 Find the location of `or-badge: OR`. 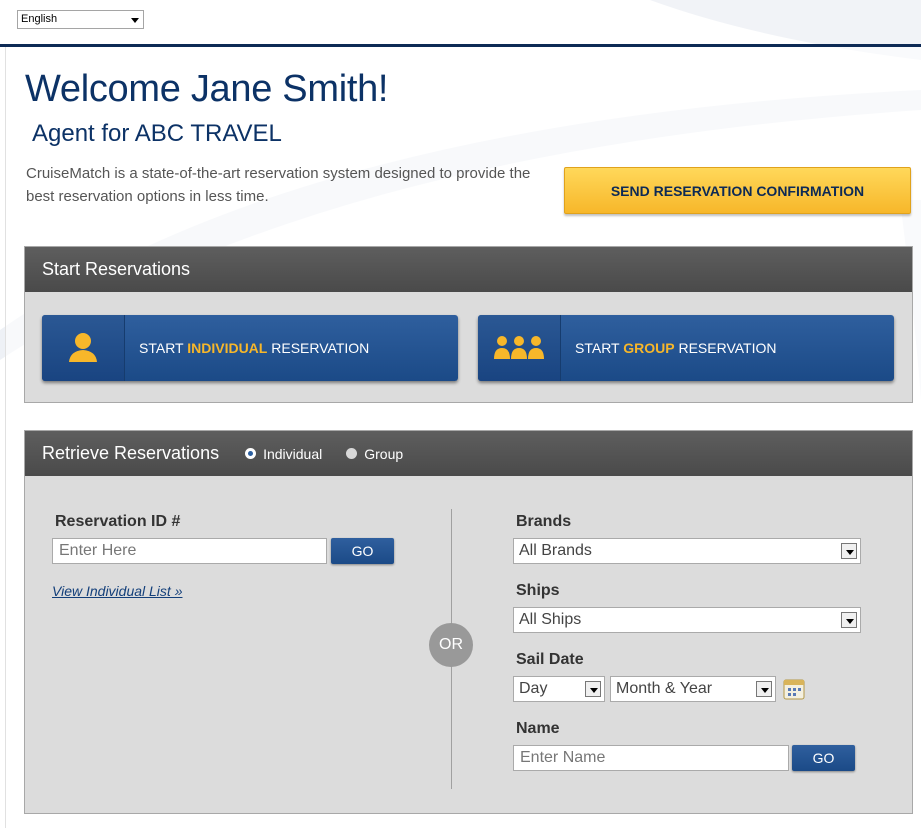

or-badge: OR is located at coordinates (451, 645).